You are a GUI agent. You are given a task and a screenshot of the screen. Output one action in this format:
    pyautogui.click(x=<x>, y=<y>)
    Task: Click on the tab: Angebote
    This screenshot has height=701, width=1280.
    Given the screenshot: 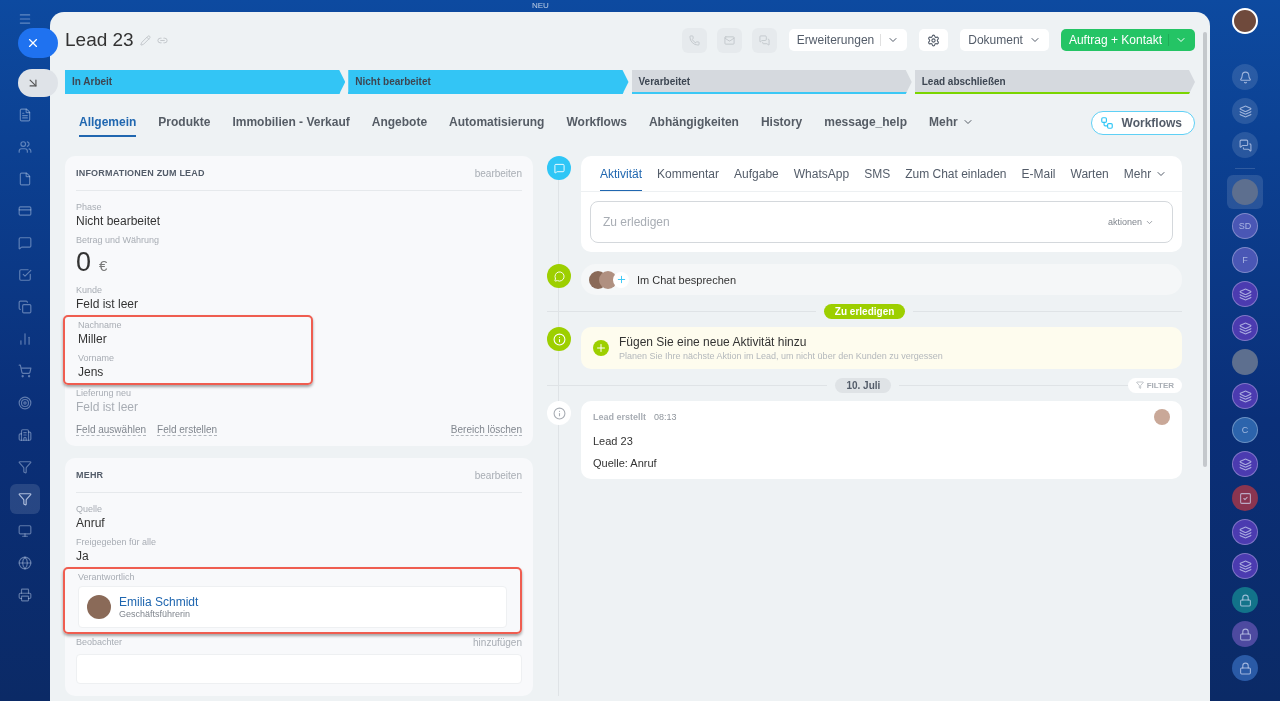 What is the action you would take?
    pyautogui.click(x=399, y=123)
    